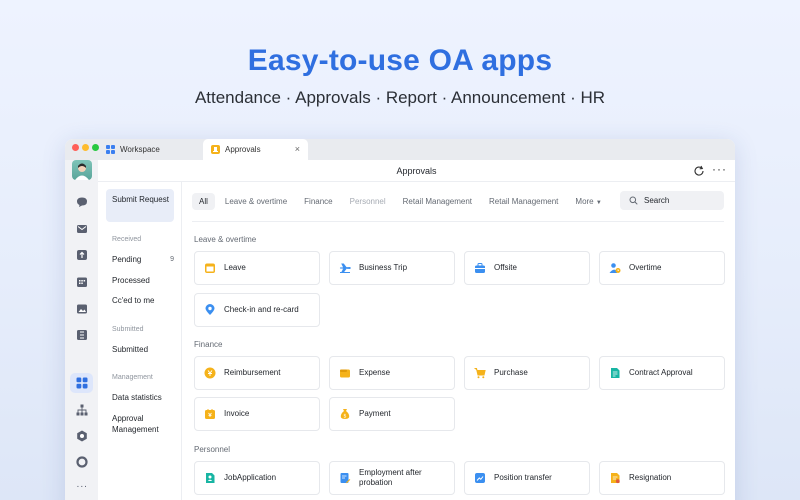  Describe the element at coordinates (140, 300) in the screenshot. I see `sidebar-item-ccd: Cc'ed to me` at that location.